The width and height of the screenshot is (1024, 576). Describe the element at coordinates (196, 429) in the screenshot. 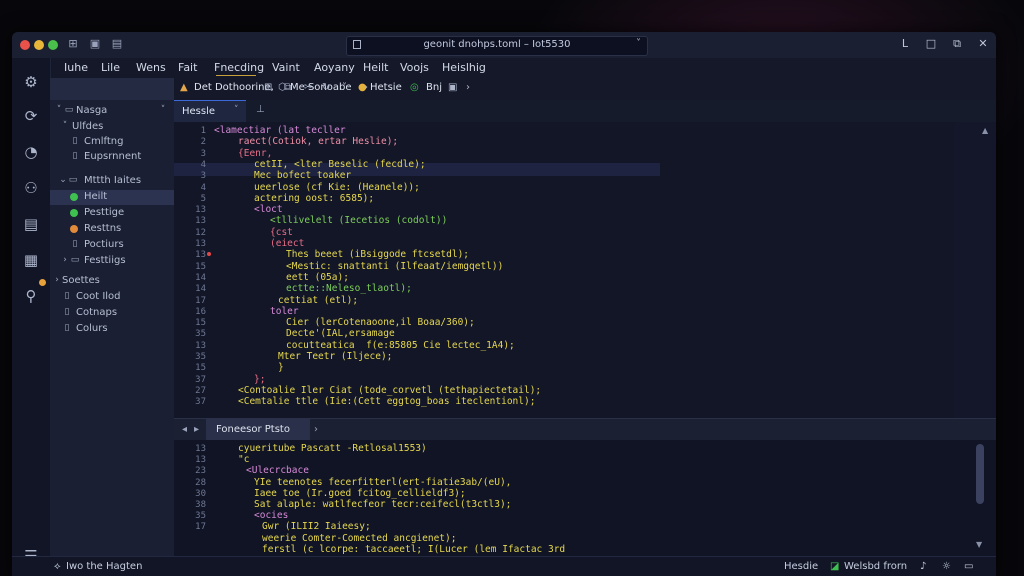

I see `chevron-right-icon: ▸` at that location.